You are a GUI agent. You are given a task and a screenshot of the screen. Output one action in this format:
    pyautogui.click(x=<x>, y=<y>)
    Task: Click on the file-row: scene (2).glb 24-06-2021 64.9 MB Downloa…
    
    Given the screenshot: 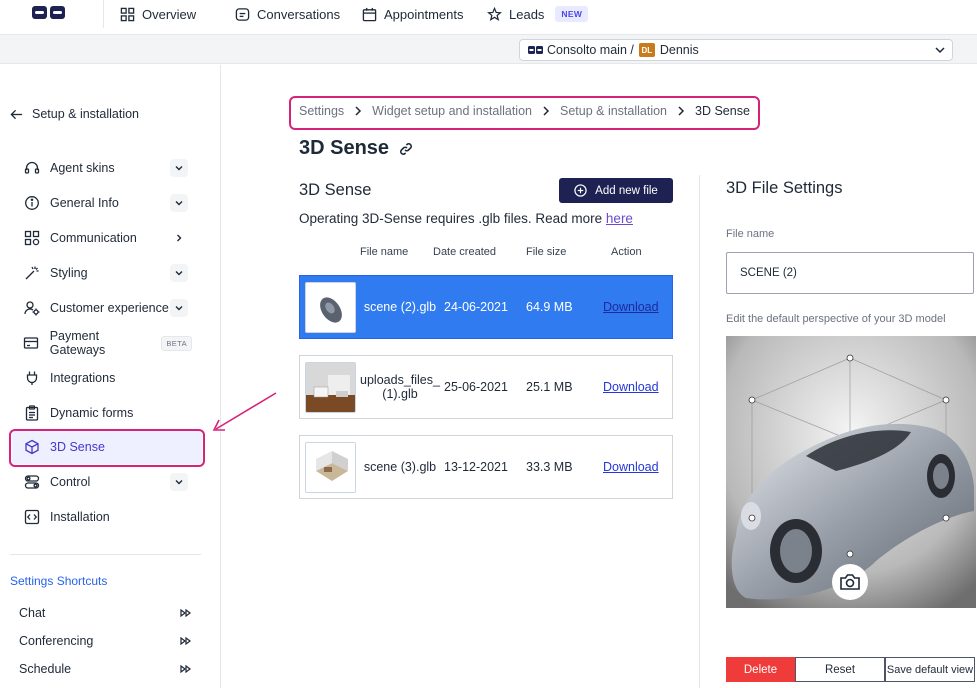 What is the action you would take?
    pyautogui.click(x=486, y=307)
    